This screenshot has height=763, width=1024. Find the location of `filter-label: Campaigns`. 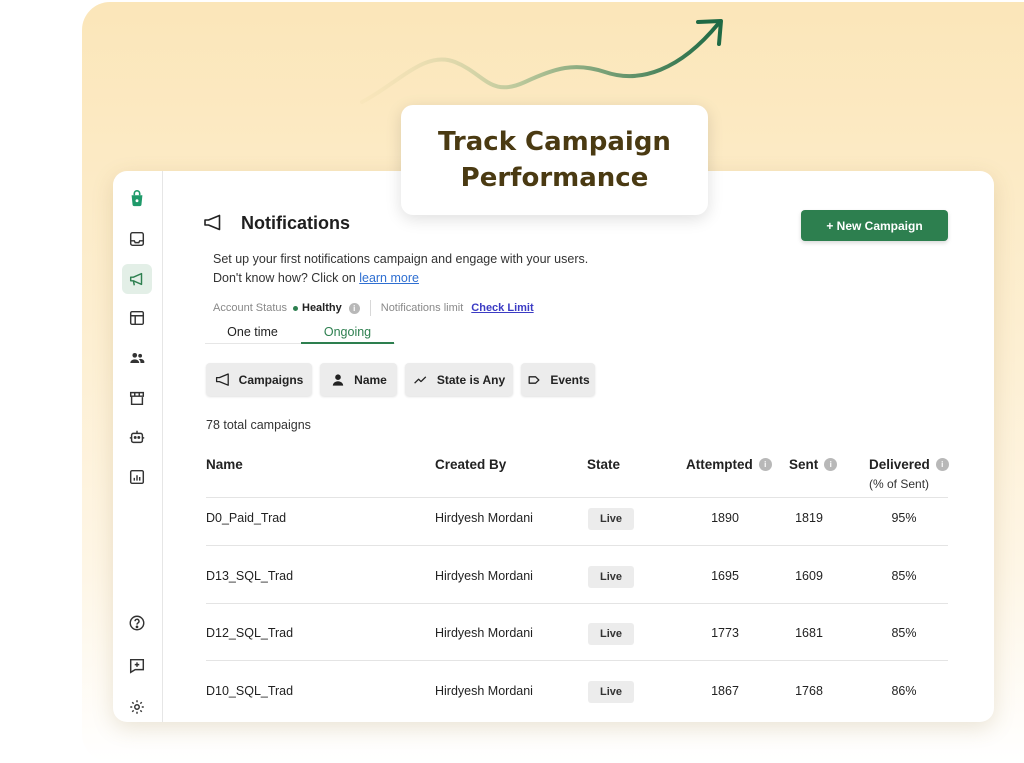

filter-label: Campaigns is located at coordinates (271, 379).